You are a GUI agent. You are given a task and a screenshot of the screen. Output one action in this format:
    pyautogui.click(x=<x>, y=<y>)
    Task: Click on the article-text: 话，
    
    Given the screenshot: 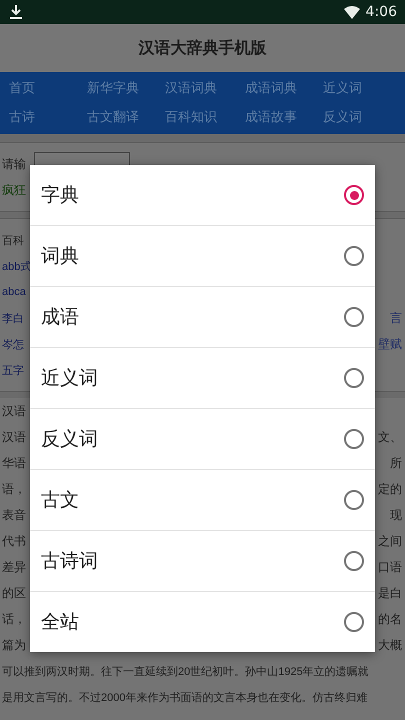 What is the action you would take?
    pyautogui.click(x=14, y=619)
    